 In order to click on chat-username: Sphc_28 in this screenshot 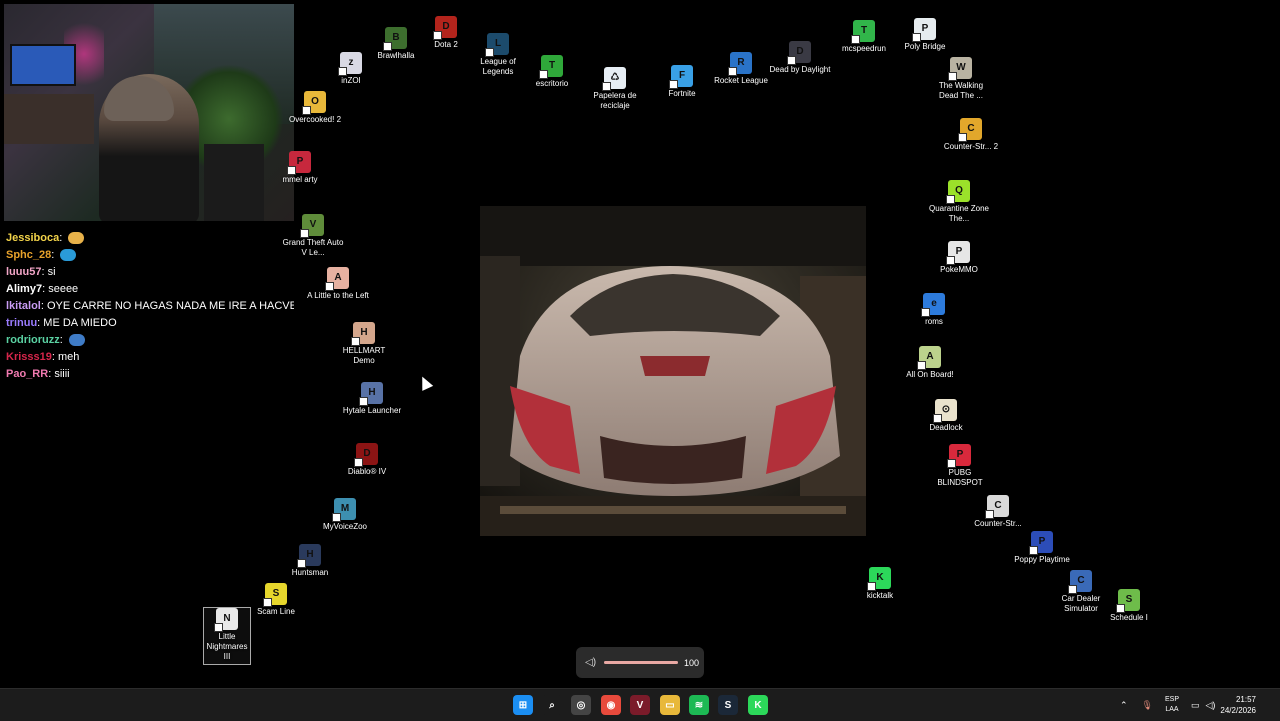, I will do `click(28, 255)`.